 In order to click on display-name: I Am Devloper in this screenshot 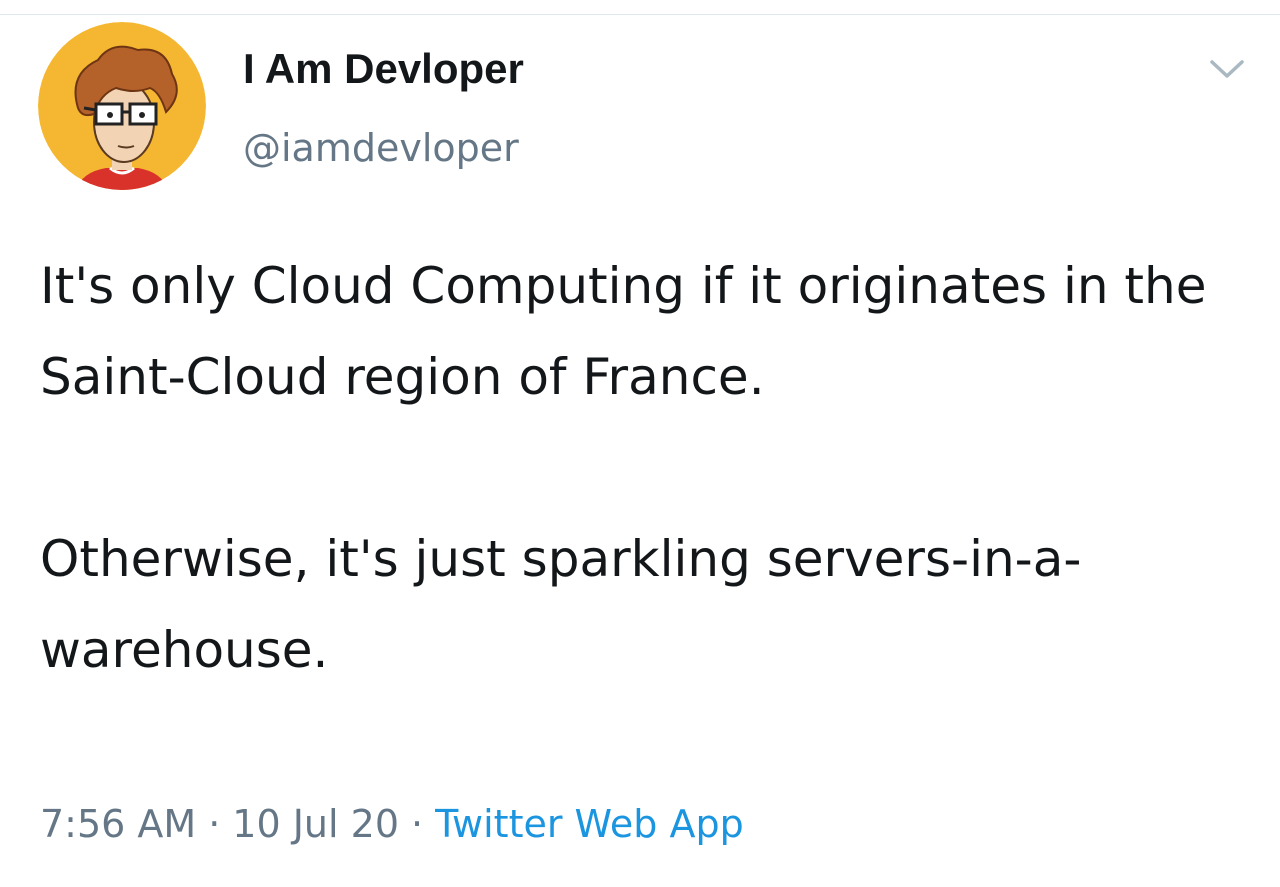, I will do `click(383, 69)`.